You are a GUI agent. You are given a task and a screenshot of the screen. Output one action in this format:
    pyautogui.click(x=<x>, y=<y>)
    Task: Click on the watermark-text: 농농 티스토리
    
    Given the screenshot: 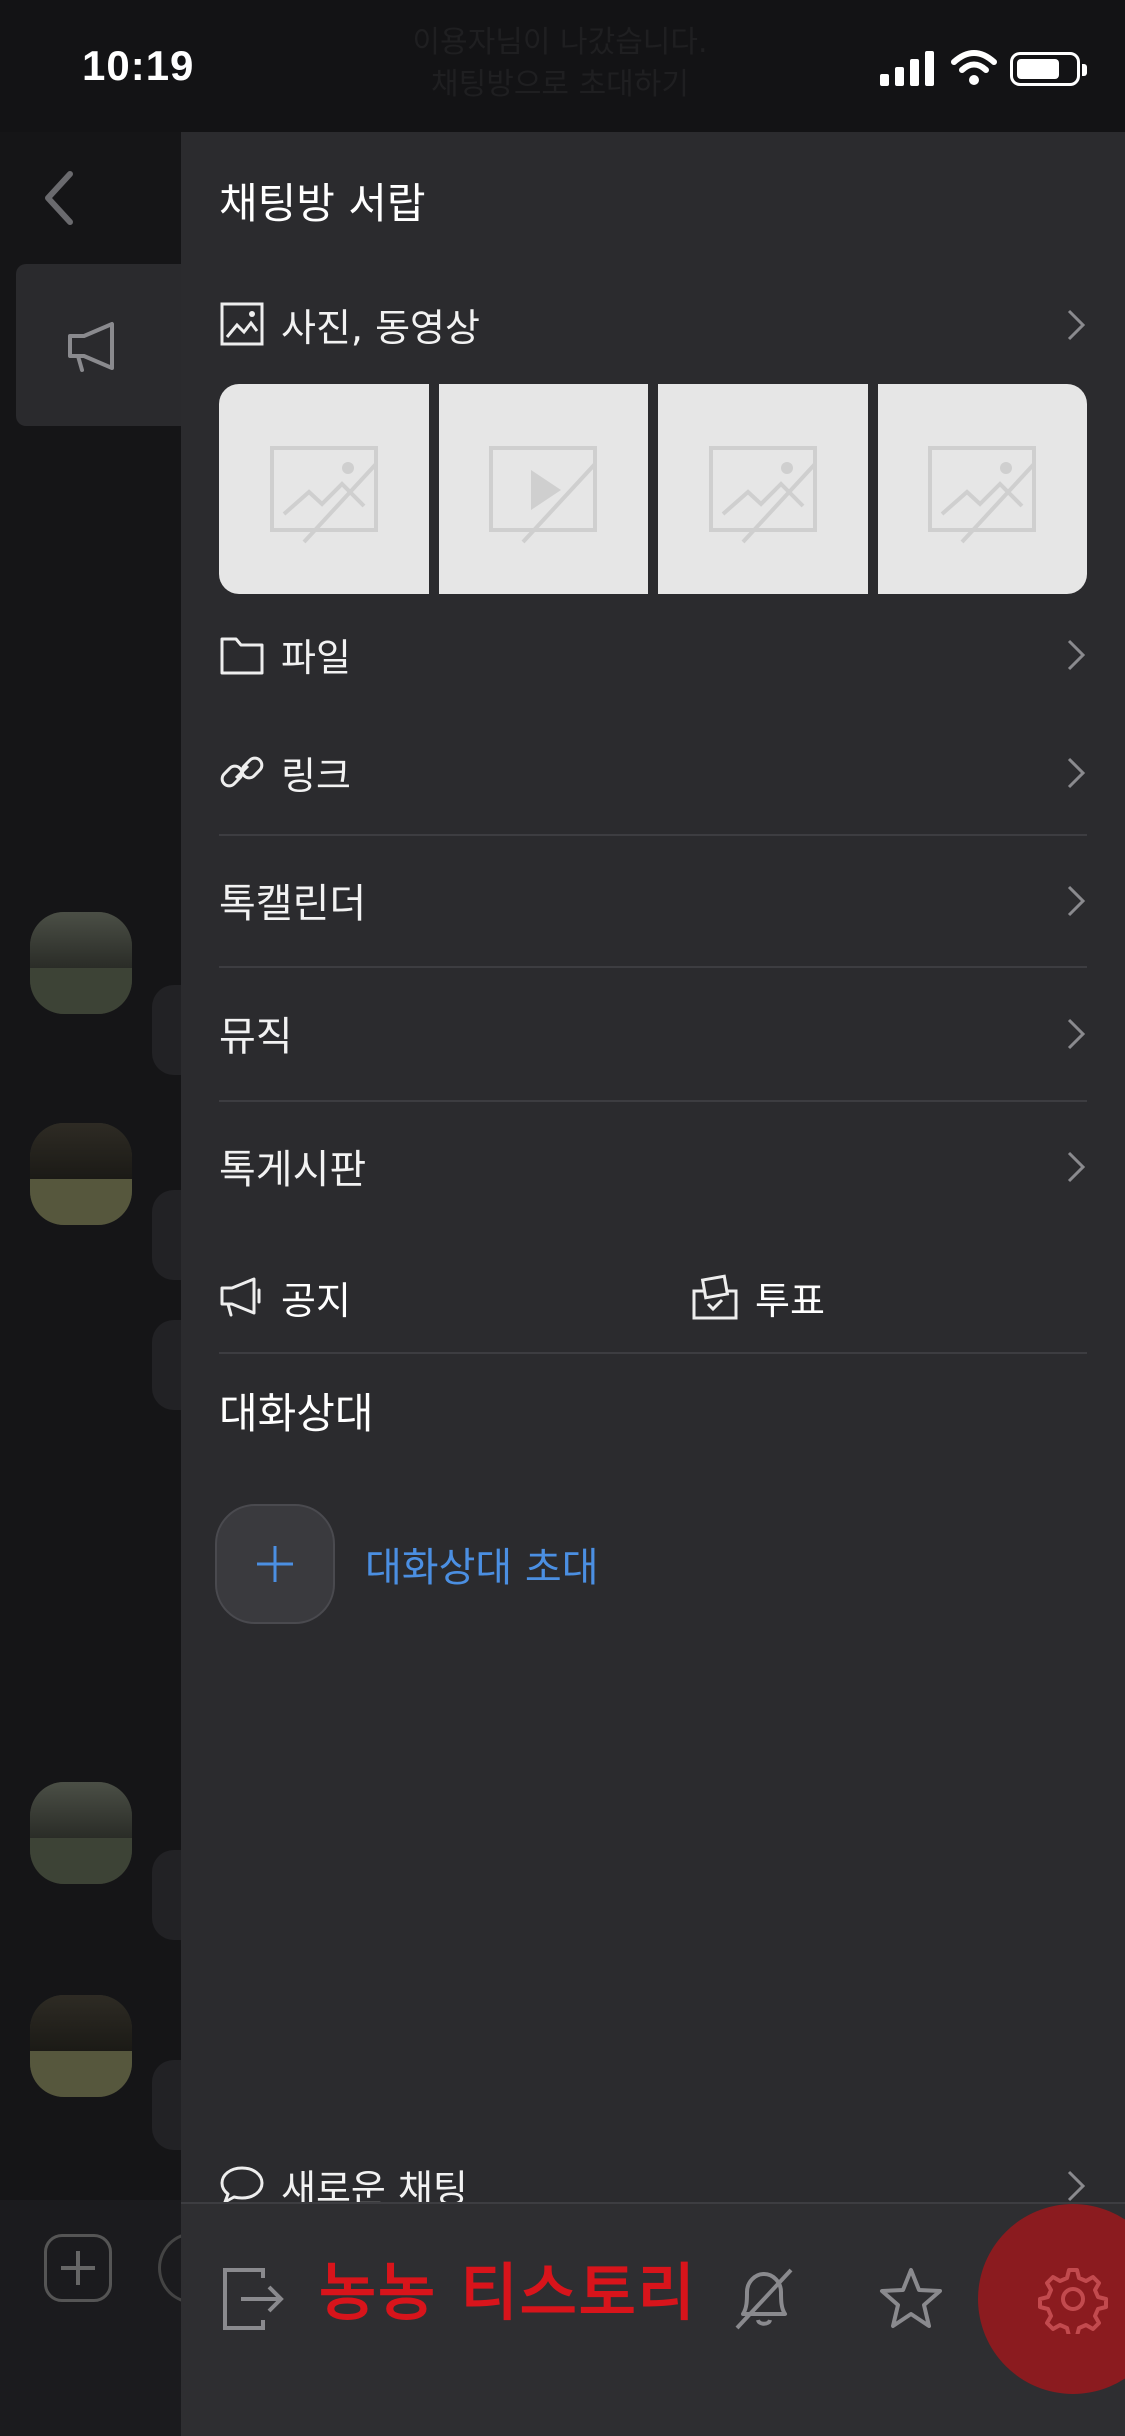 What is the action you would take?
    pyautogui.click(x=508, y=2292)
    